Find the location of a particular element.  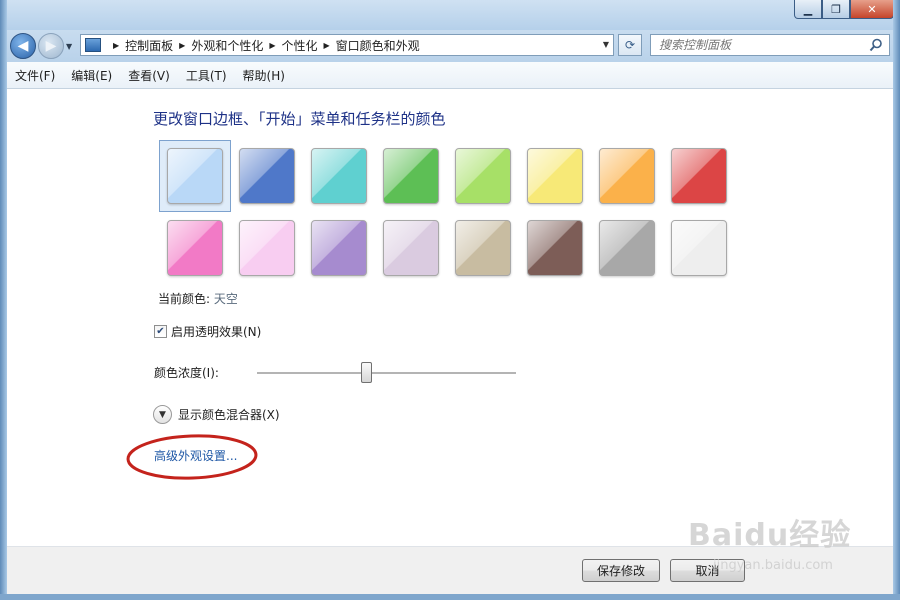

refresh-button: ⟳ is located at coordinates (630, 45).